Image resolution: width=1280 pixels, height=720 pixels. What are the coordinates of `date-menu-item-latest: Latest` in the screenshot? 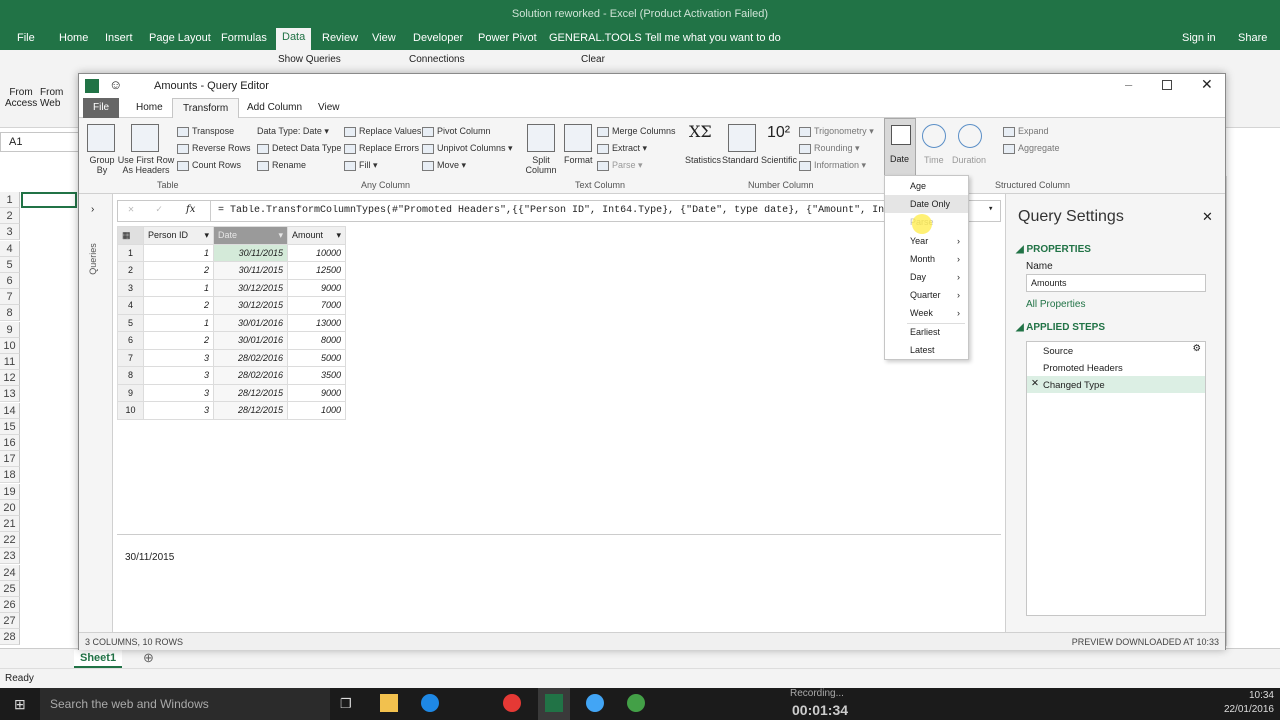 It's located at (926, 350).